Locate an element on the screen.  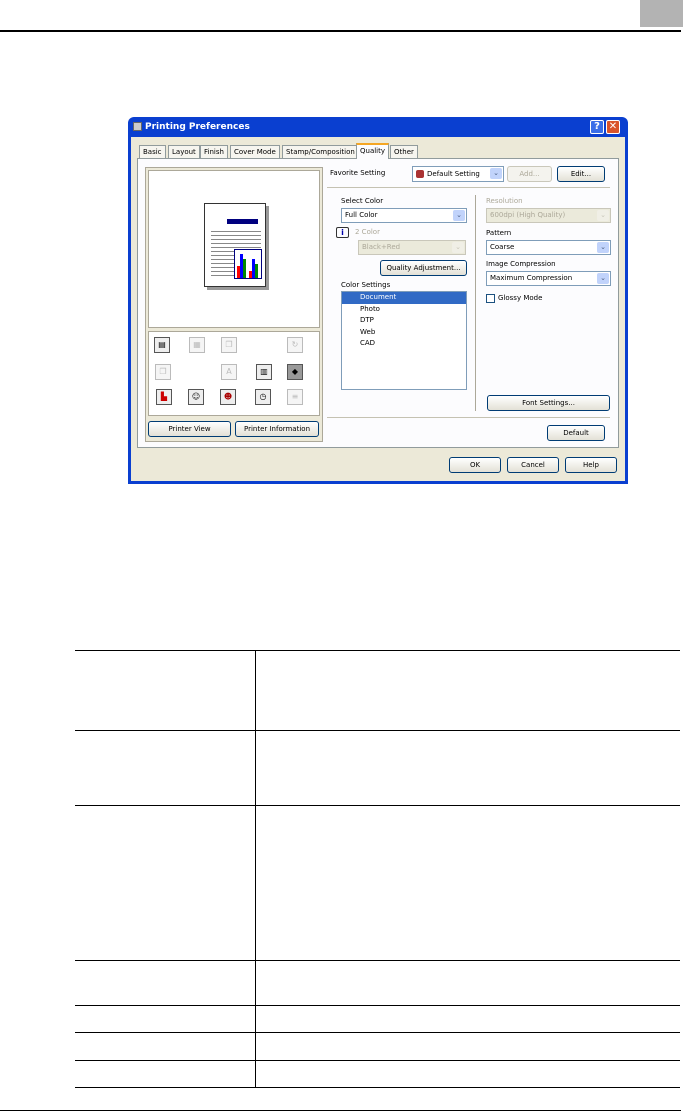
help-title-button: ? is located at coordinates (597, 127).